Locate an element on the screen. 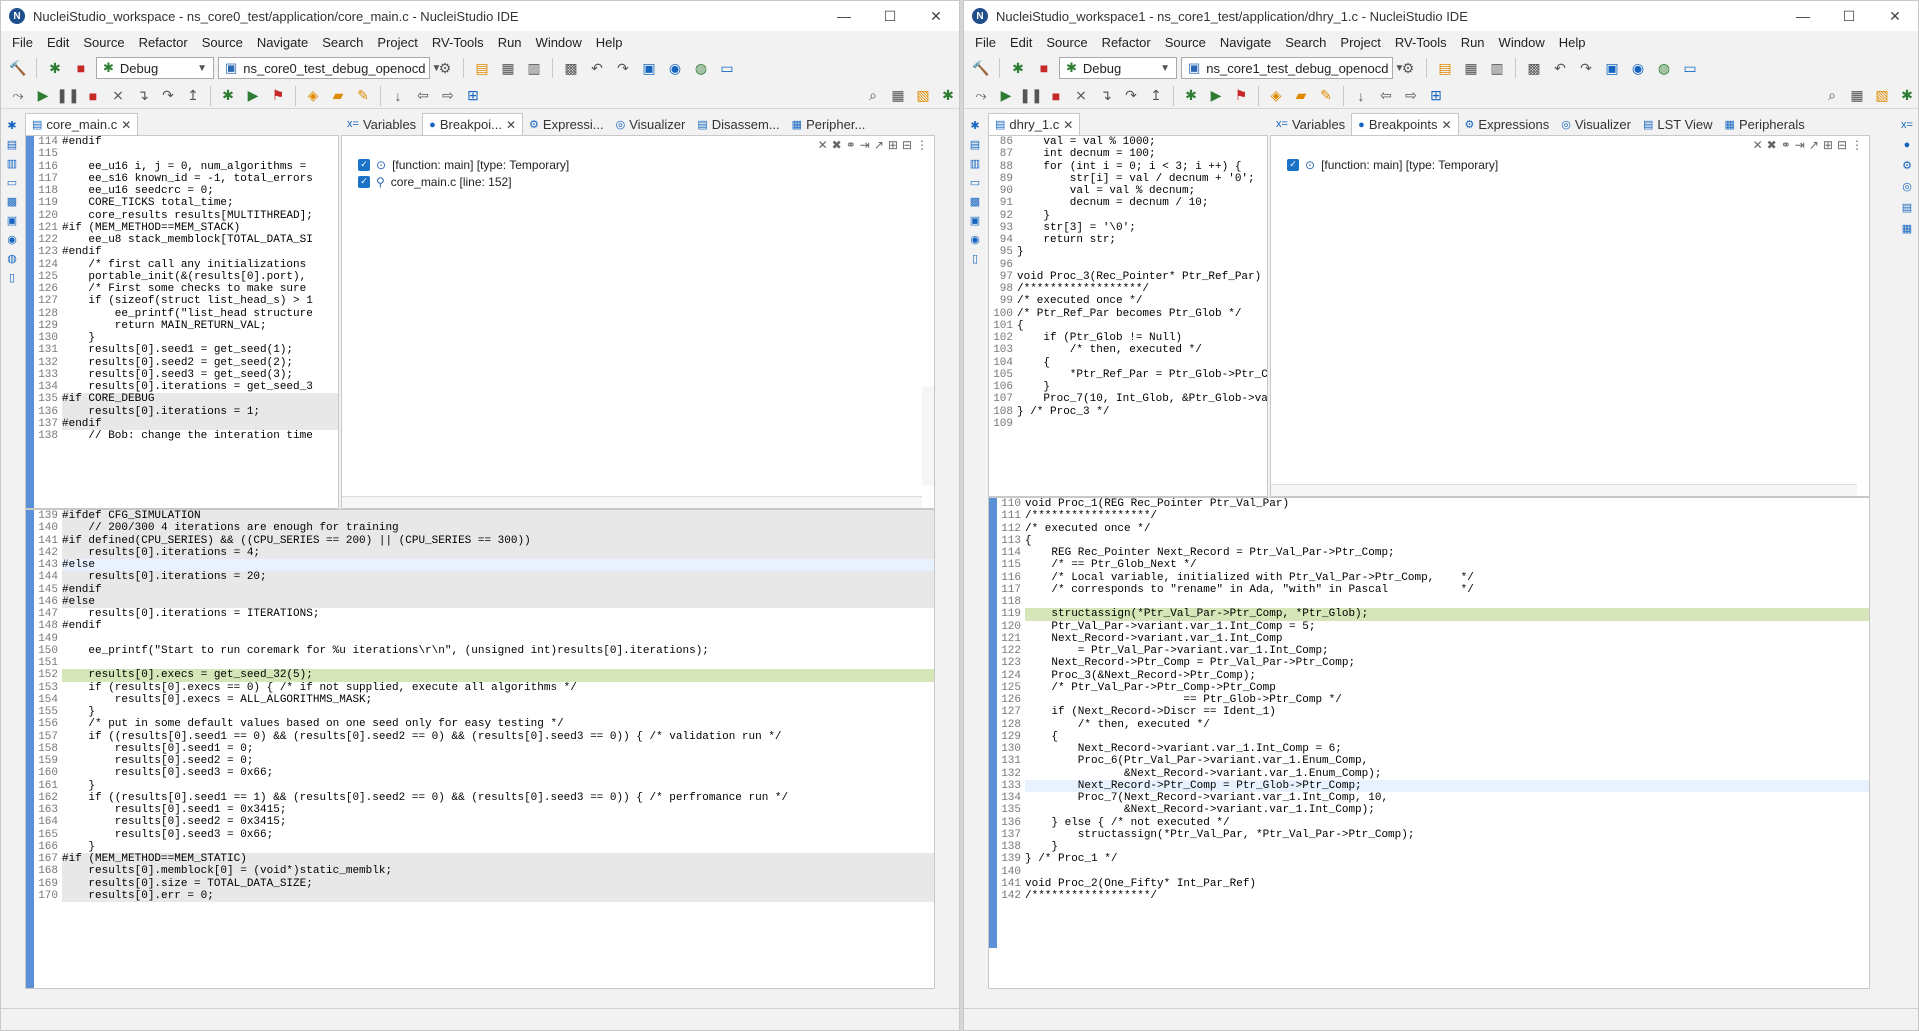 The image size is (1919, 1031). remove-all-icon: ✖ is located at coordinates (1772, 145).